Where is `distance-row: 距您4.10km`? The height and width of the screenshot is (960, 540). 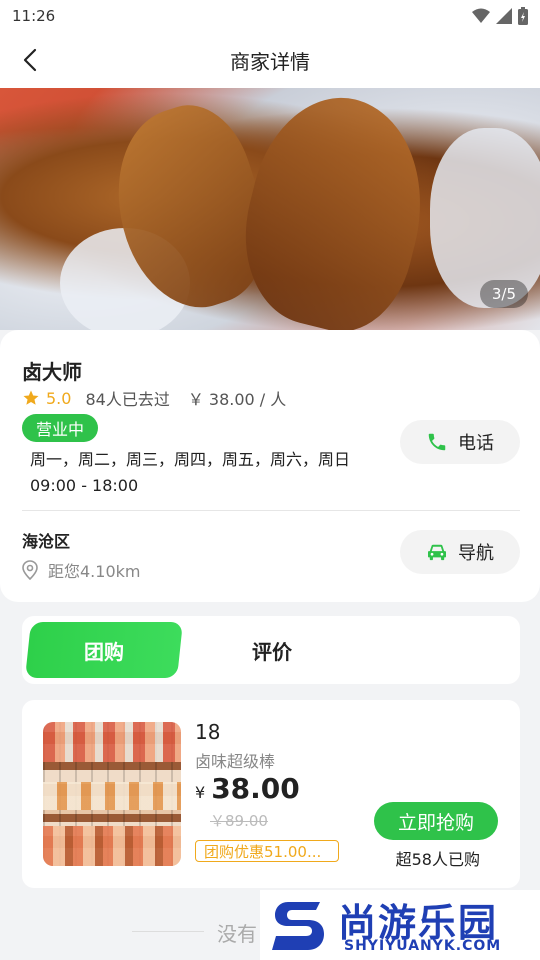
distance-row: 距您4.10km is located at coordinates (81, 570).